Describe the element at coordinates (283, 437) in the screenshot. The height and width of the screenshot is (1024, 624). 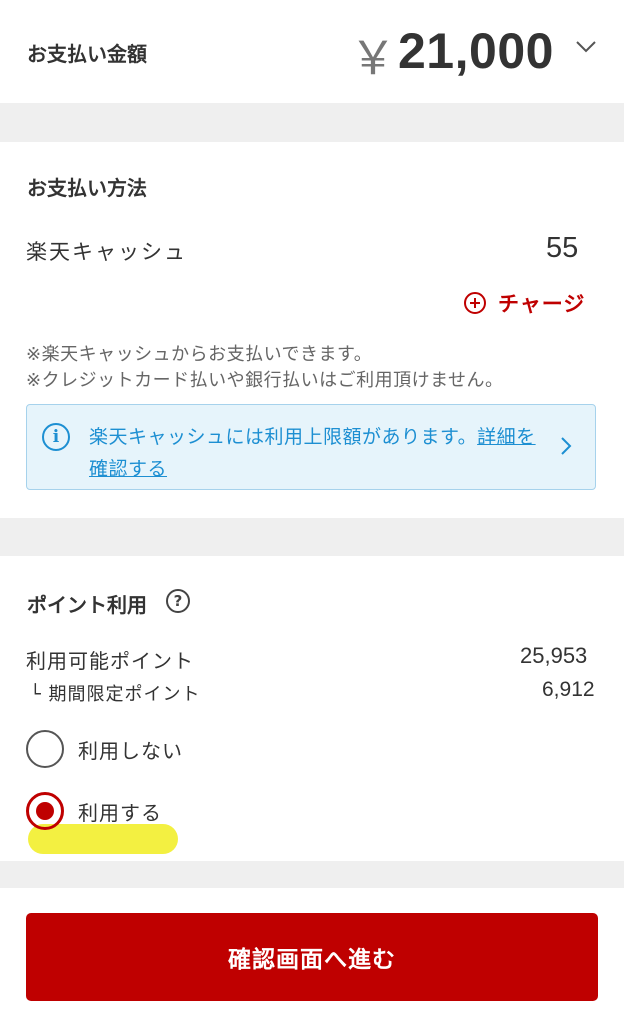
I see `limit-info-message: 楽天キャッシュには利用上限額があります。` at that location.